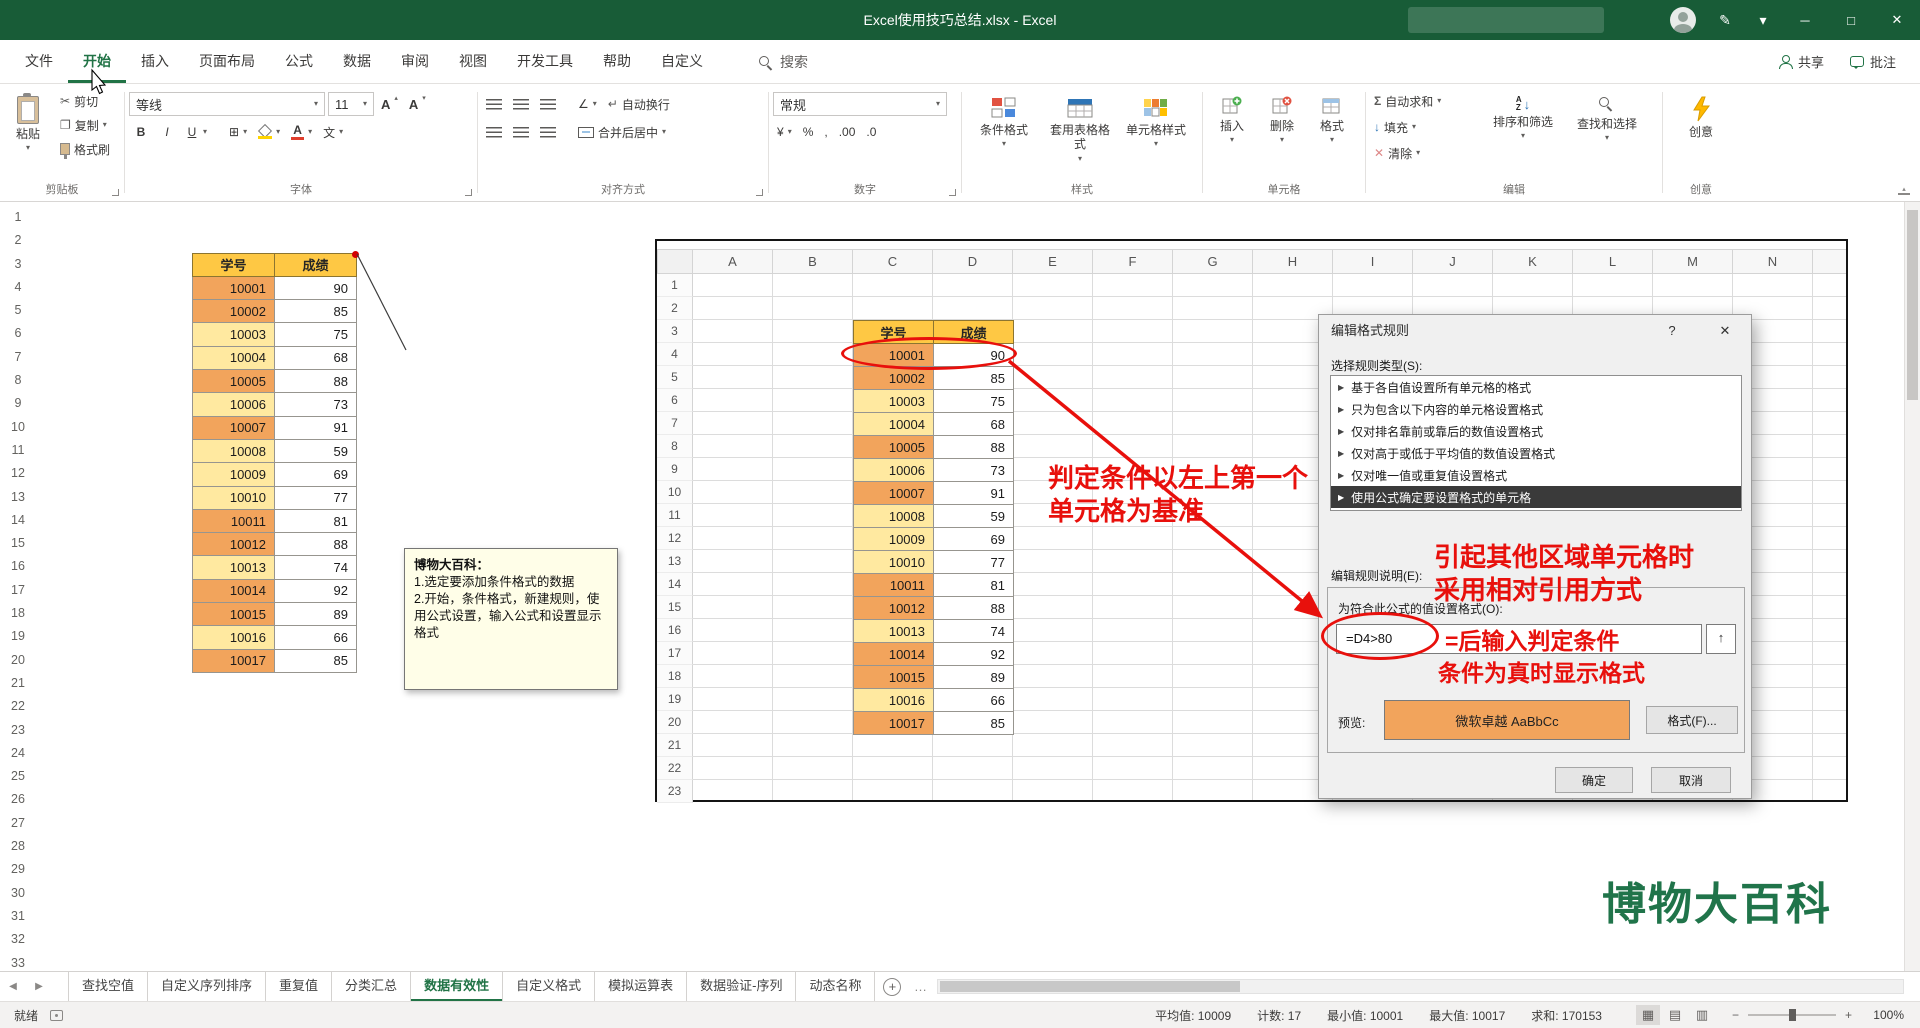 The height and width of the screenshot is (1028, 1920). What do you see at coordinates (893, 677) in the screenshot?
I see `cell-student-id: 10015` at bounding box center [893, 677].